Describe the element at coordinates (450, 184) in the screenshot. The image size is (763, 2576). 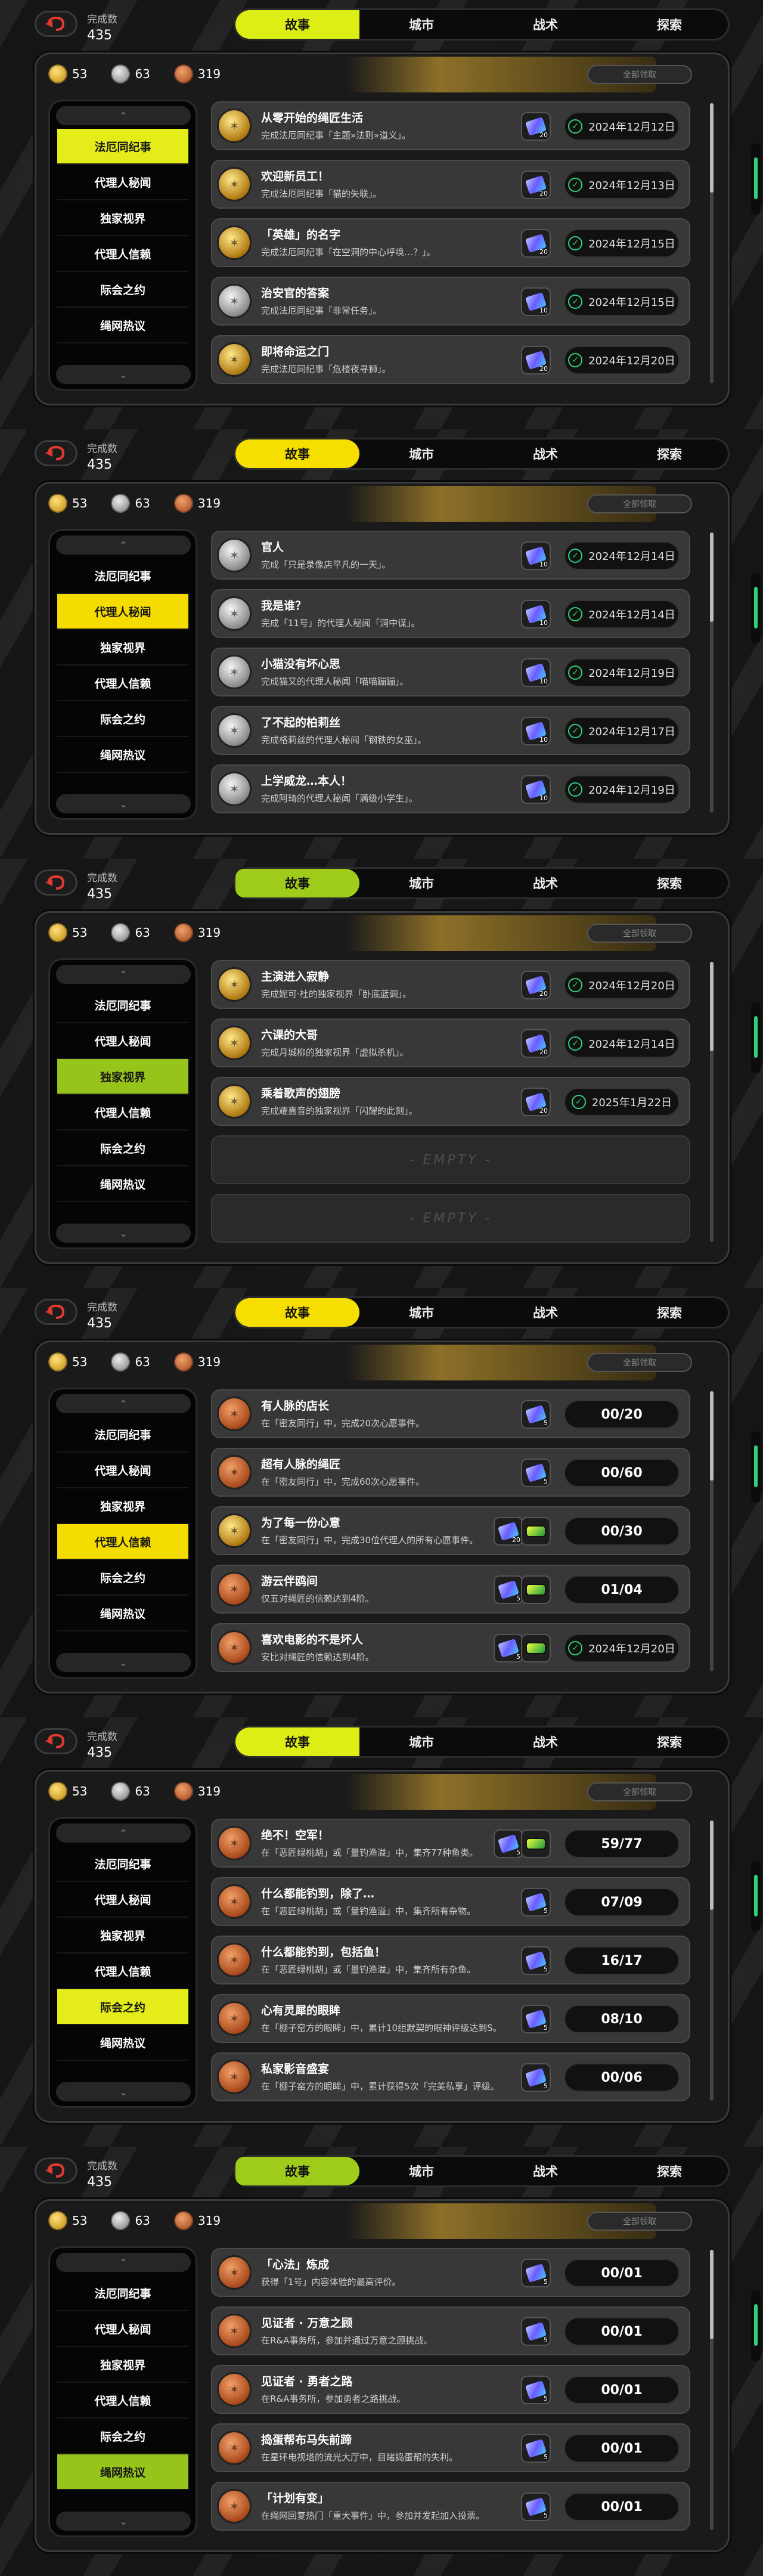
I see `achievement-row: ✶ 欢迎新员工！ 完成法厄同纪事「猫的失联」。 20 ✓ 2024年12月13日` at that location.